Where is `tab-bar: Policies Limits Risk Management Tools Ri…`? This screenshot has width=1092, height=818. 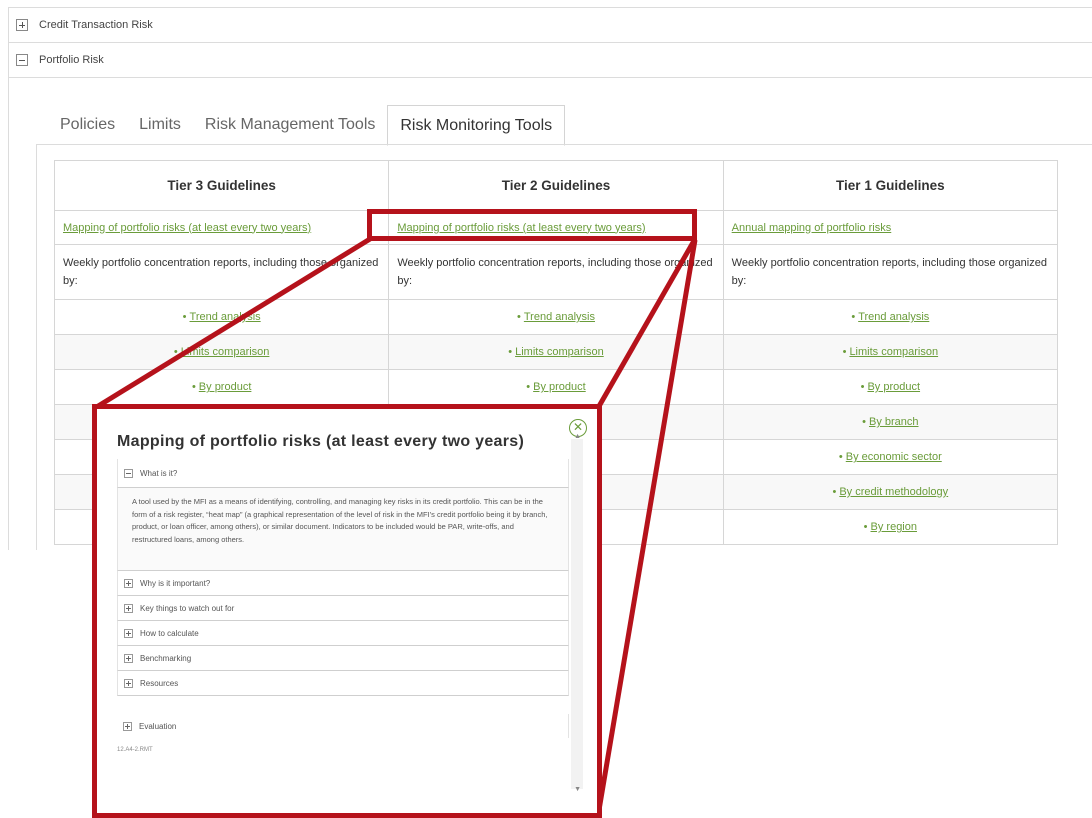
tab-bar: Policies Limits Risk Management Tools Ri… is located at coordinates (307, 125).